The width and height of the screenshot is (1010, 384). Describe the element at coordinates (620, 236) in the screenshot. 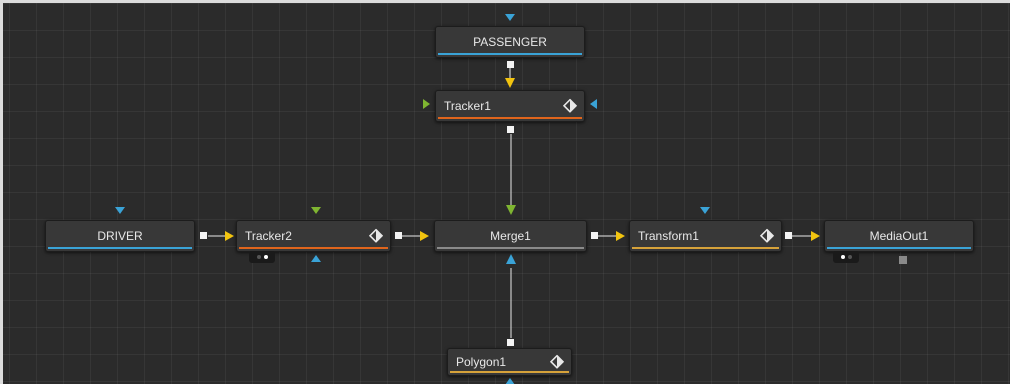

I see `arrowhead-transform1-input` at that location.